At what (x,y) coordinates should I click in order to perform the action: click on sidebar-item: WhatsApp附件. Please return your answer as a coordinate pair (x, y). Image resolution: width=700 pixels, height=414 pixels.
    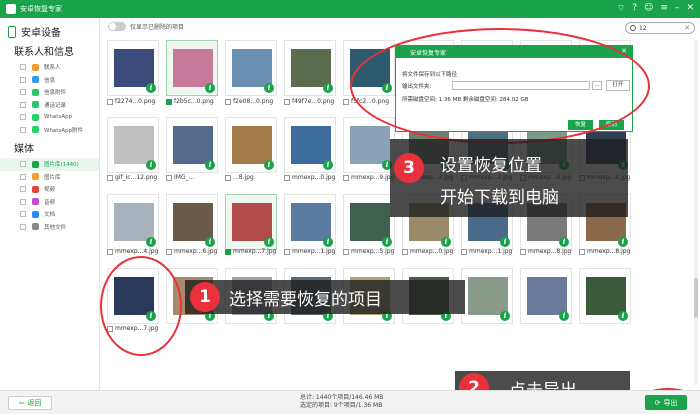
    Looking at the image, I should click on (49, 130).